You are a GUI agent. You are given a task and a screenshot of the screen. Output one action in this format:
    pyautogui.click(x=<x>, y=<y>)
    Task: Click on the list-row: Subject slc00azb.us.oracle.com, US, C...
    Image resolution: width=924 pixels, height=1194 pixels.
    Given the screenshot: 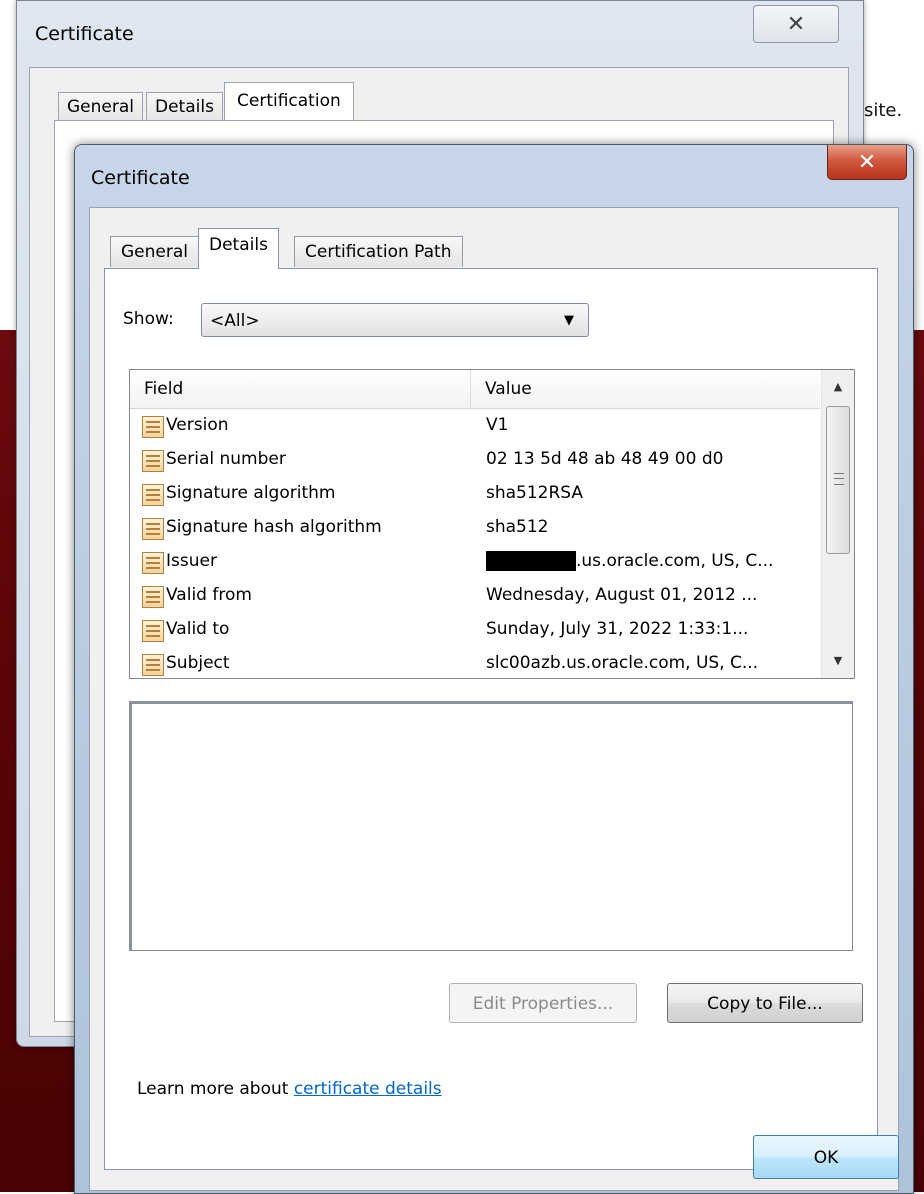 What is the action you would take?
    pyautogui.click(x=475, y=663)
    